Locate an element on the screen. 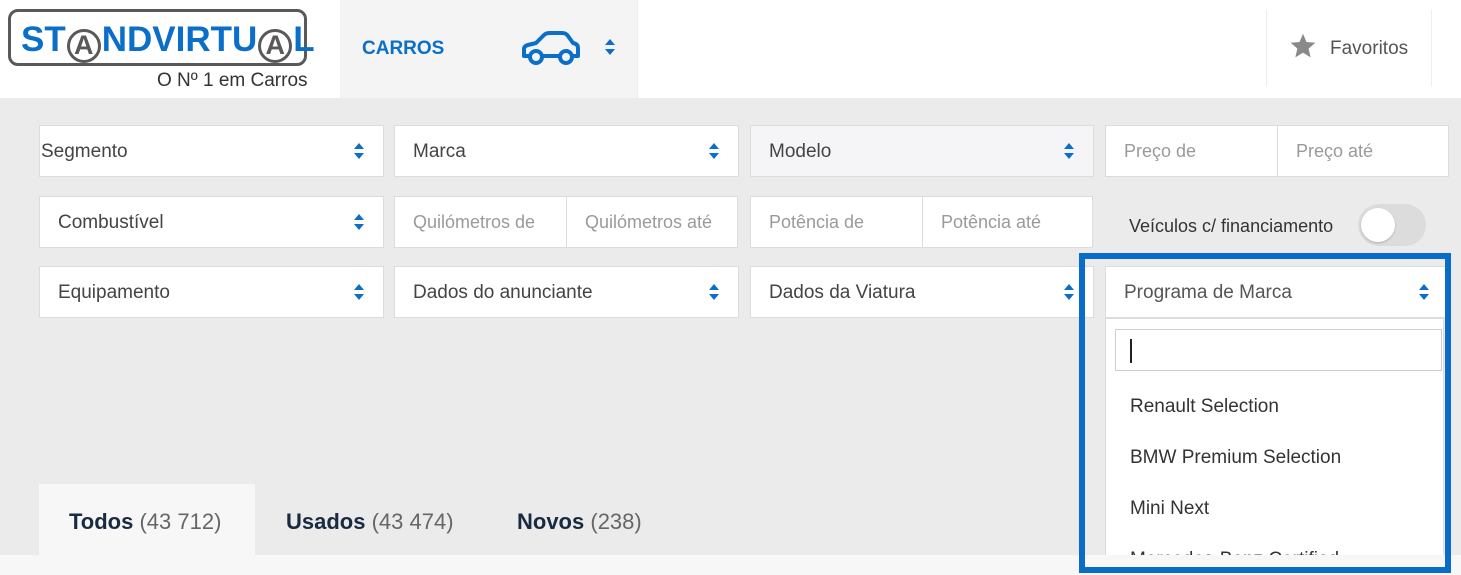 This screenshot has height=575, width=1461. preco-de-placeholder: Preço de is located at coordinates (1160, 151).